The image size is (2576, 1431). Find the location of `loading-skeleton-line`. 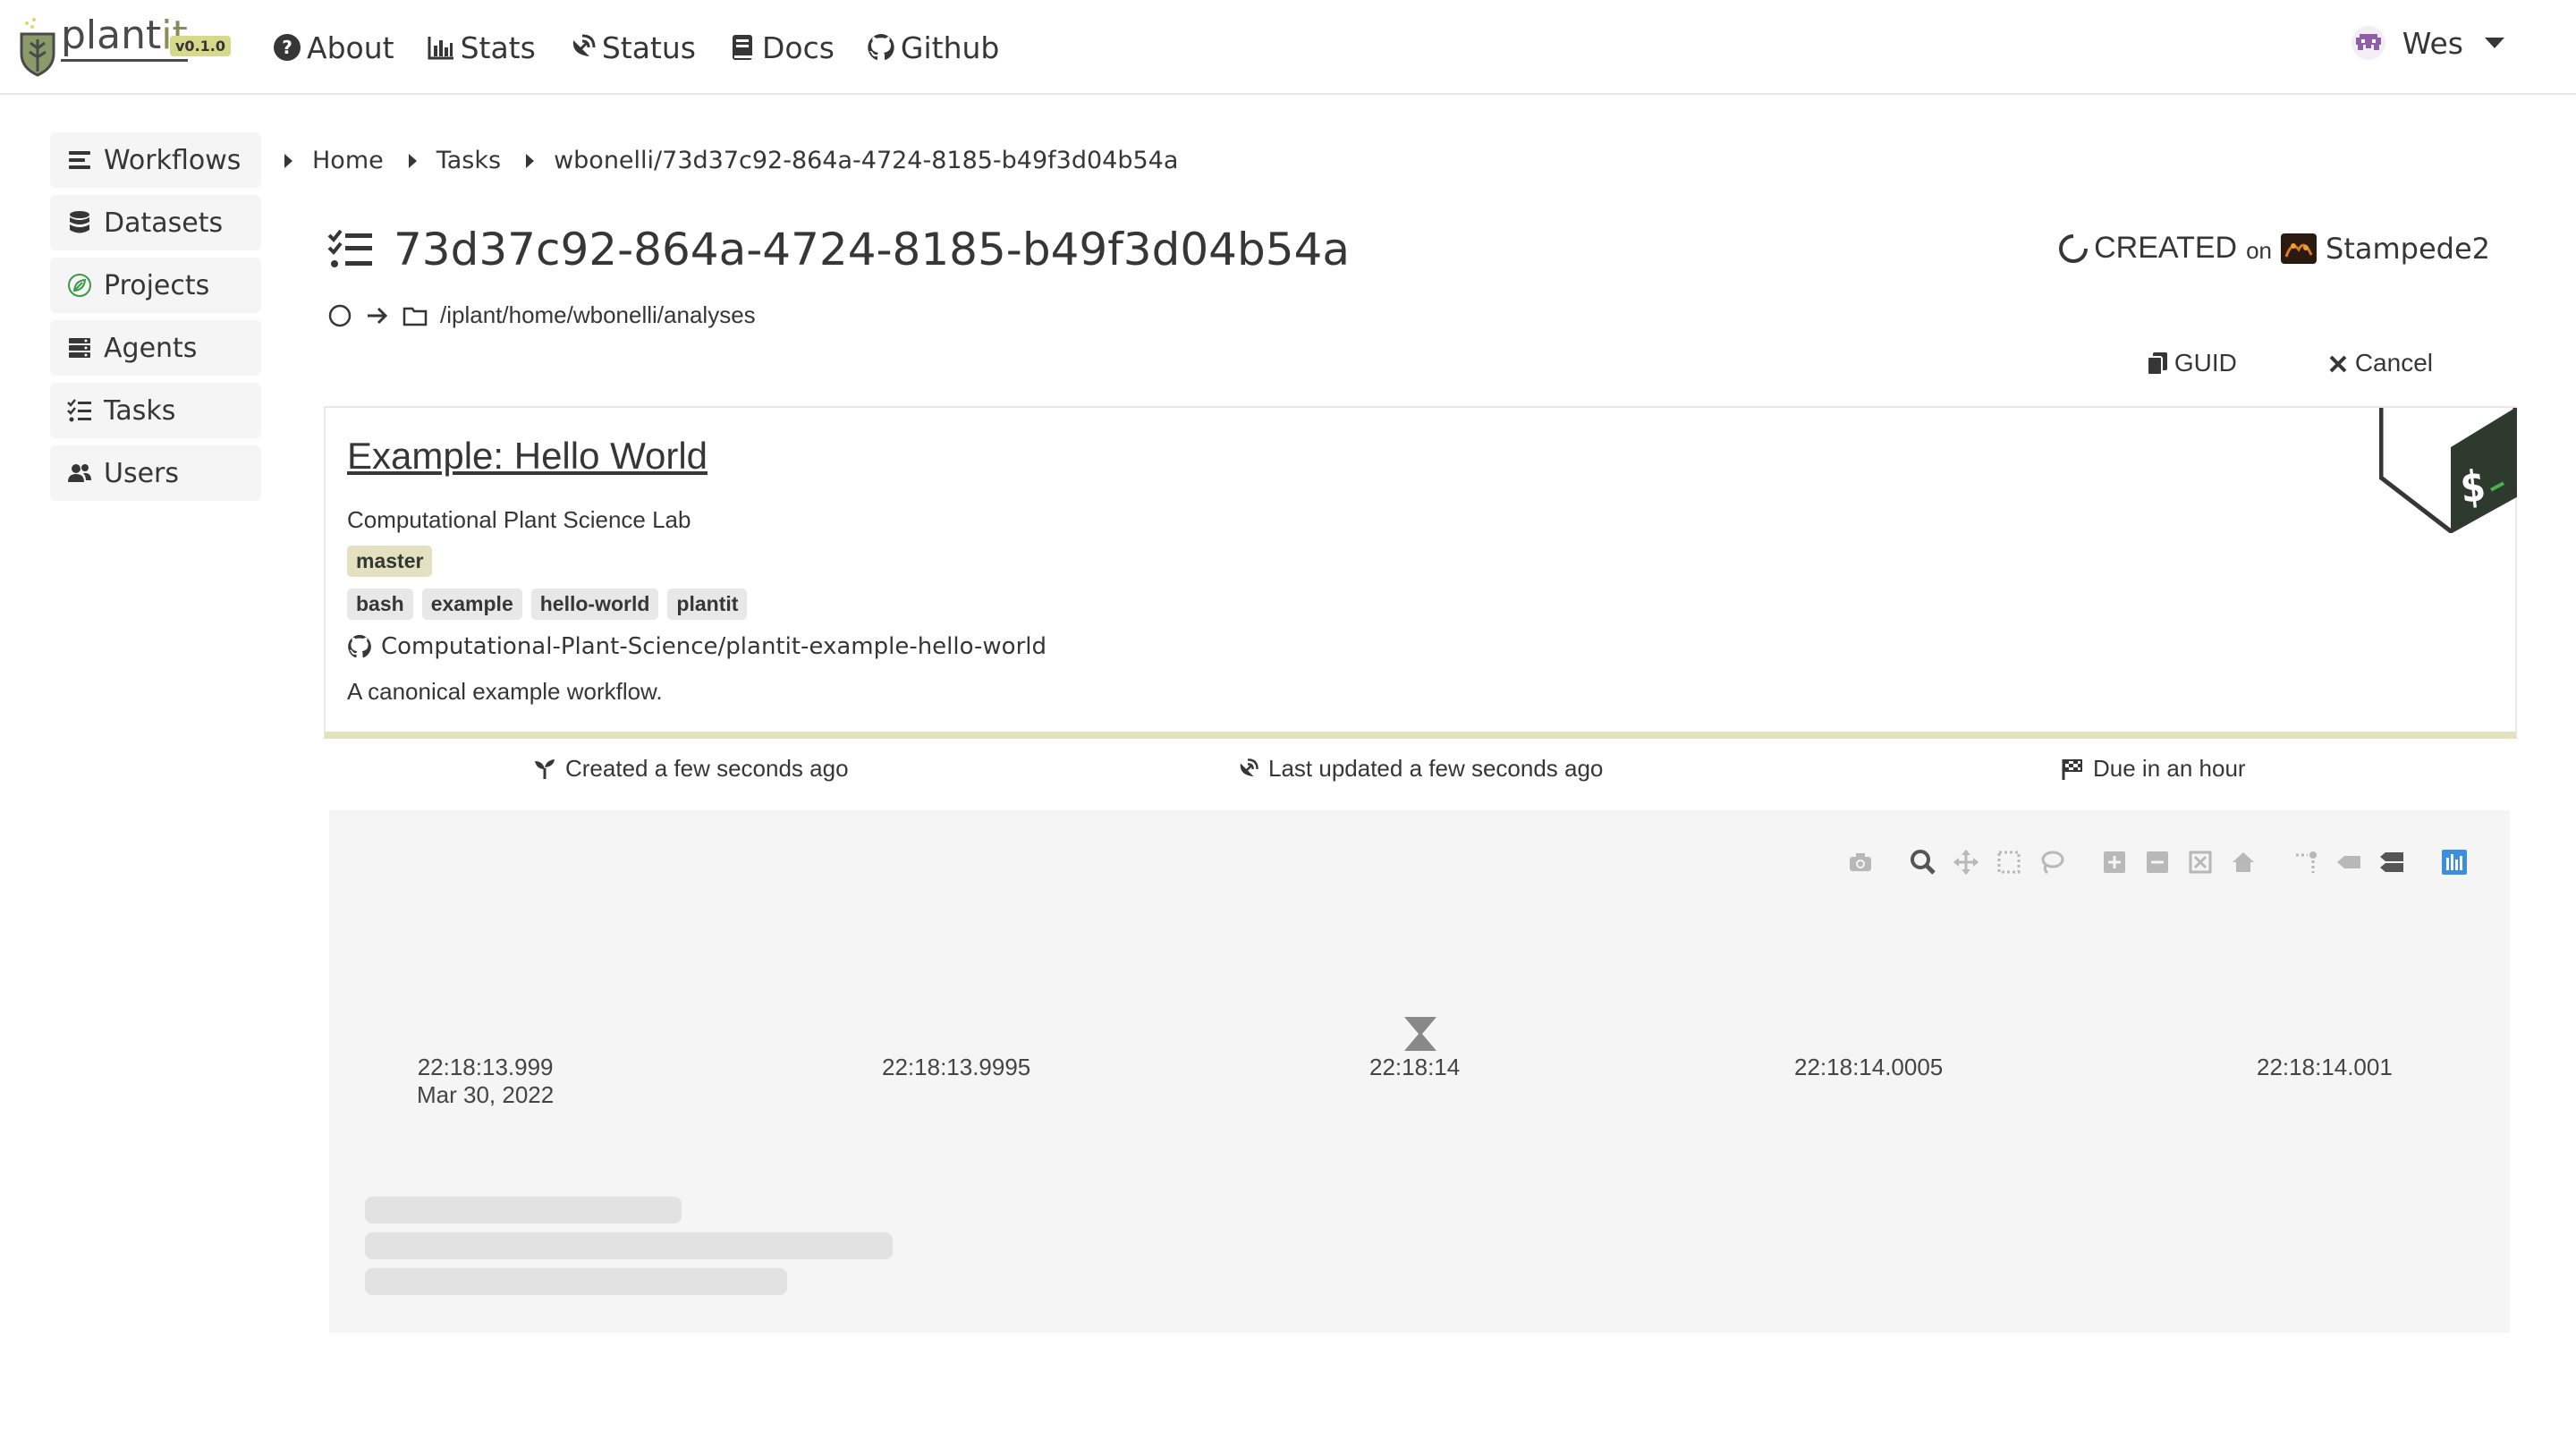

loading-skeleton-line is located at coordinates (576, 1282).